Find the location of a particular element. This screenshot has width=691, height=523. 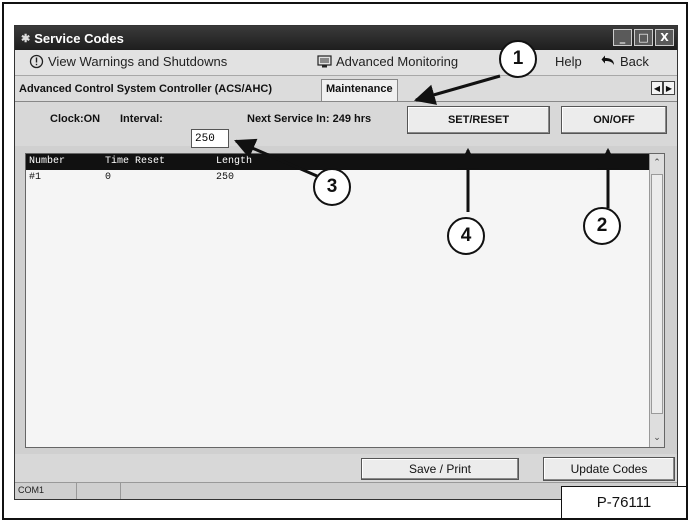

callout-3-arrow is located at coordinates (276, 158).